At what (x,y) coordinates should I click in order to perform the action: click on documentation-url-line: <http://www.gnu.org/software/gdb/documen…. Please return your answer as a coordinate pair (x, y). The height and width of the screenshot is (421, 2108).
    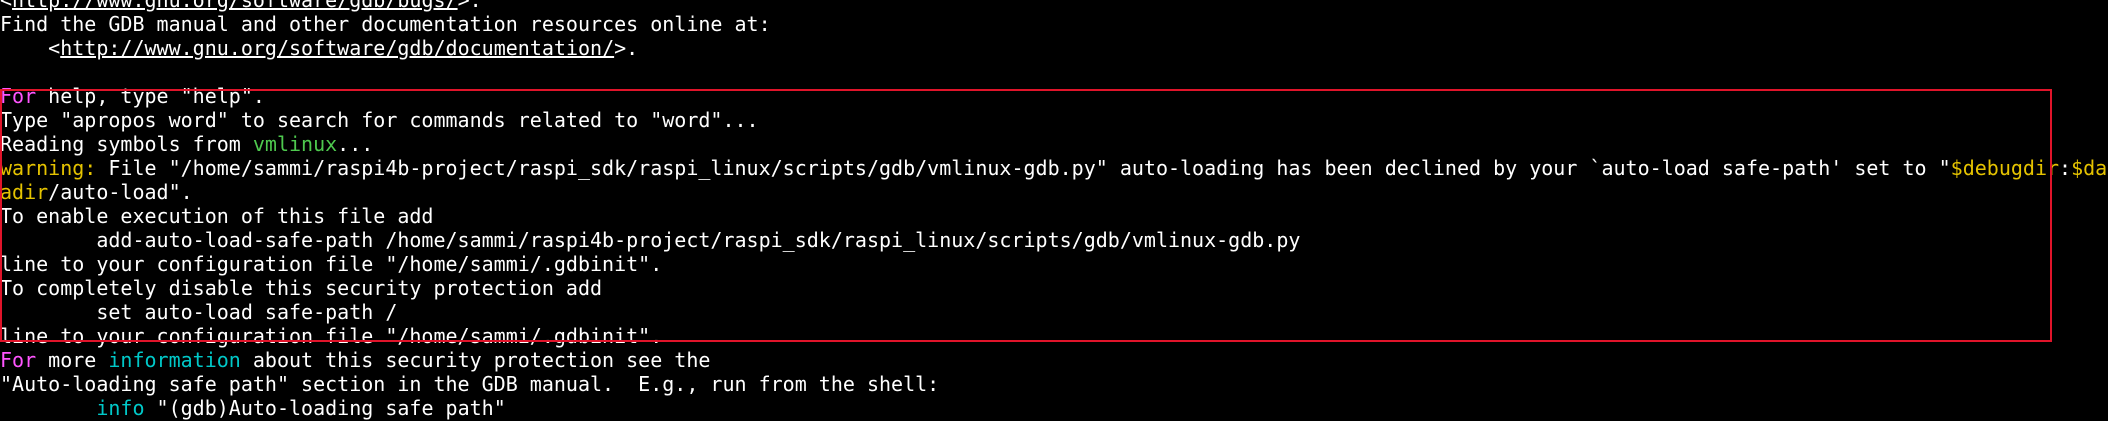
    Looking at the image, I should click on (319, 48).